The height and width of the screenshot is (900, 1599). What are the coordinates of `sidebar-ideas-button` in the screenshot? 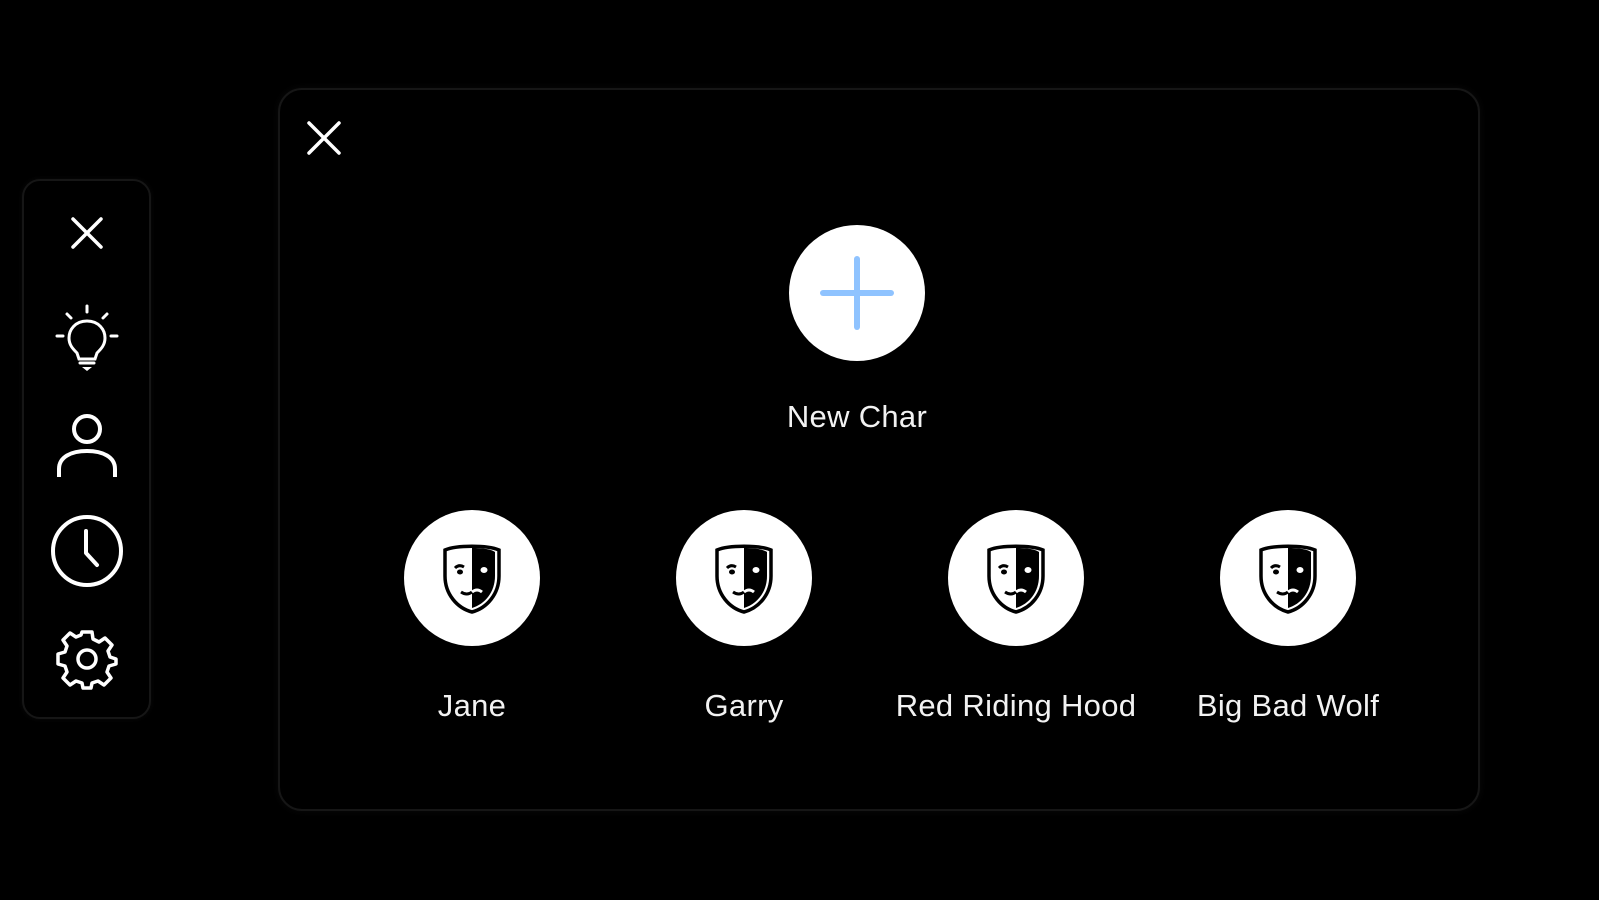 It's located at (87, 338).